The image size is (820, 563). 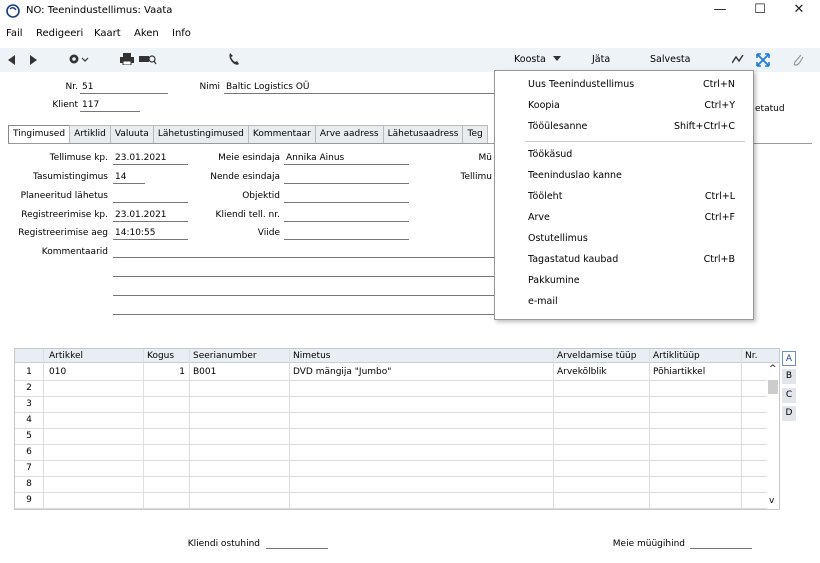 I want to click on menu-item-arve: Arve Ctrl+F, so click(x=624, y=218).